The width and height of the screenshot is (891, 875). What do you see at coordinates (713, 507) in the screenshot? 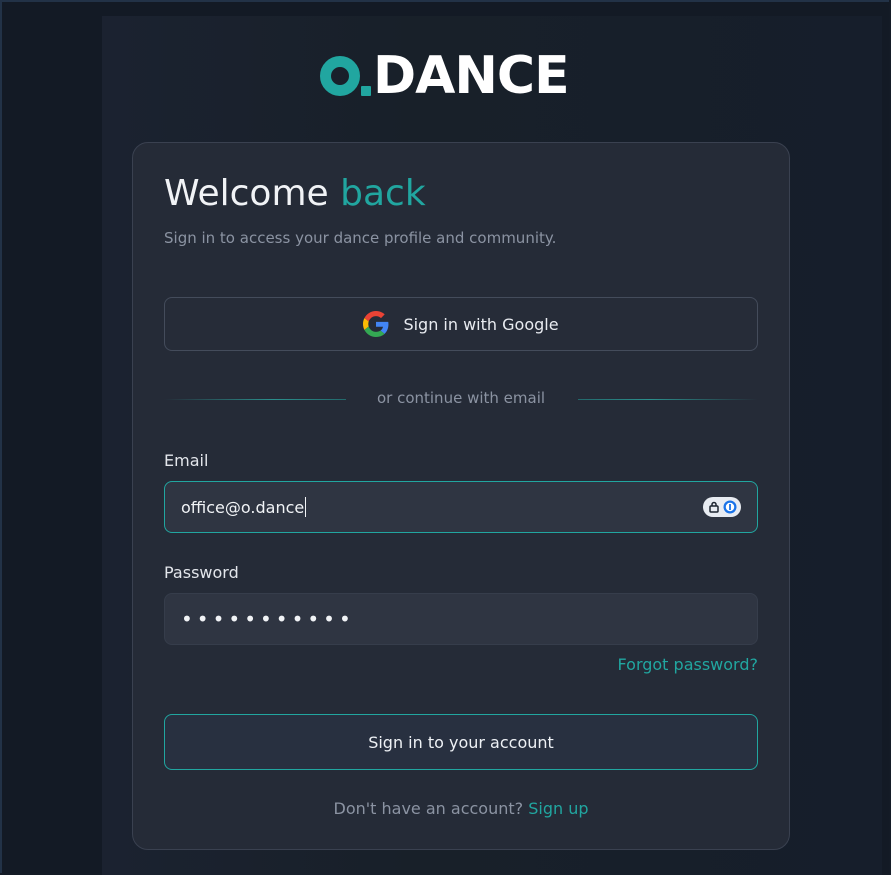
I see `lock-icon` at bounding box center [713, 507].